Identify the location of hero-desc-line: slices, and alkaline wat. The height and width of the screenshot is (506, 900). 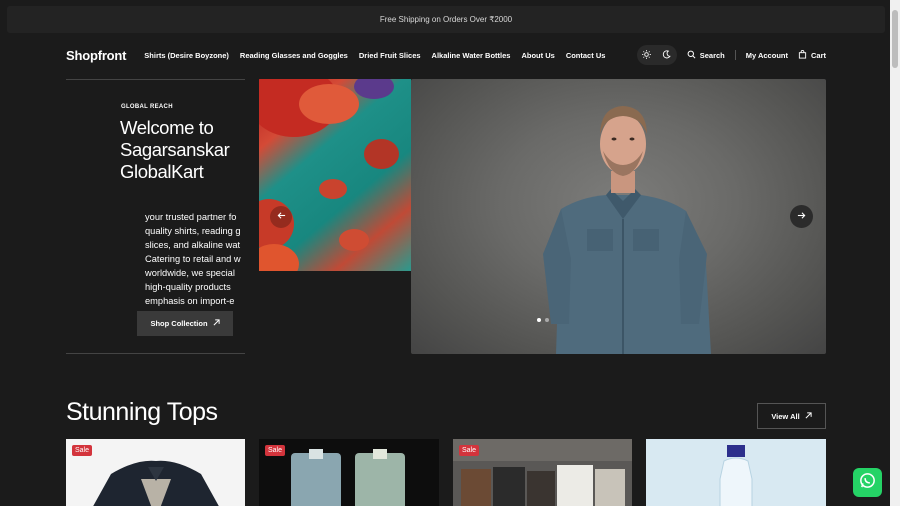
(193, 245).